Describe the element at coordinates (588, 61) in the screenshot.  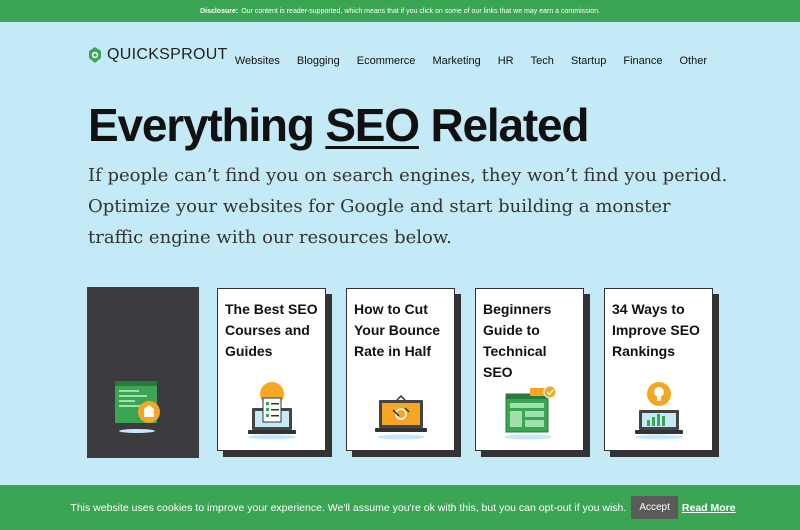
I see `nav-item-startup: Startup` at that location.